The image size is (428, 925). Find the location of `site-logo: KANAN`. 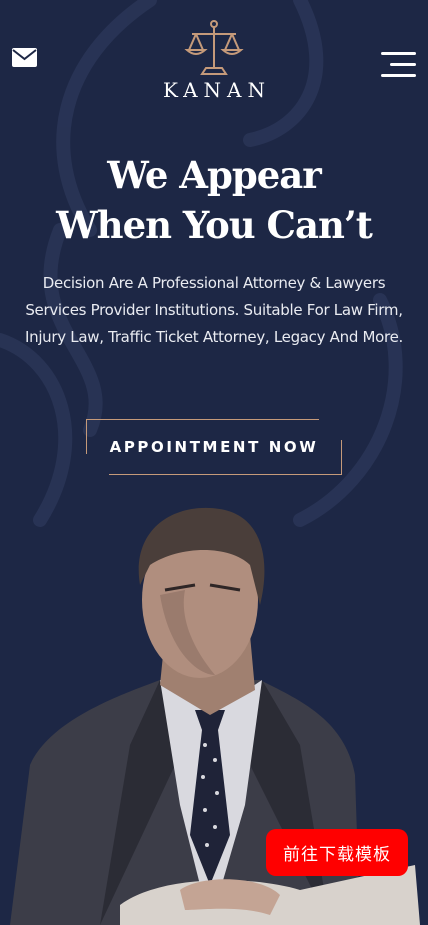

site-logo: KANAN is located at coordinates (214, 60).